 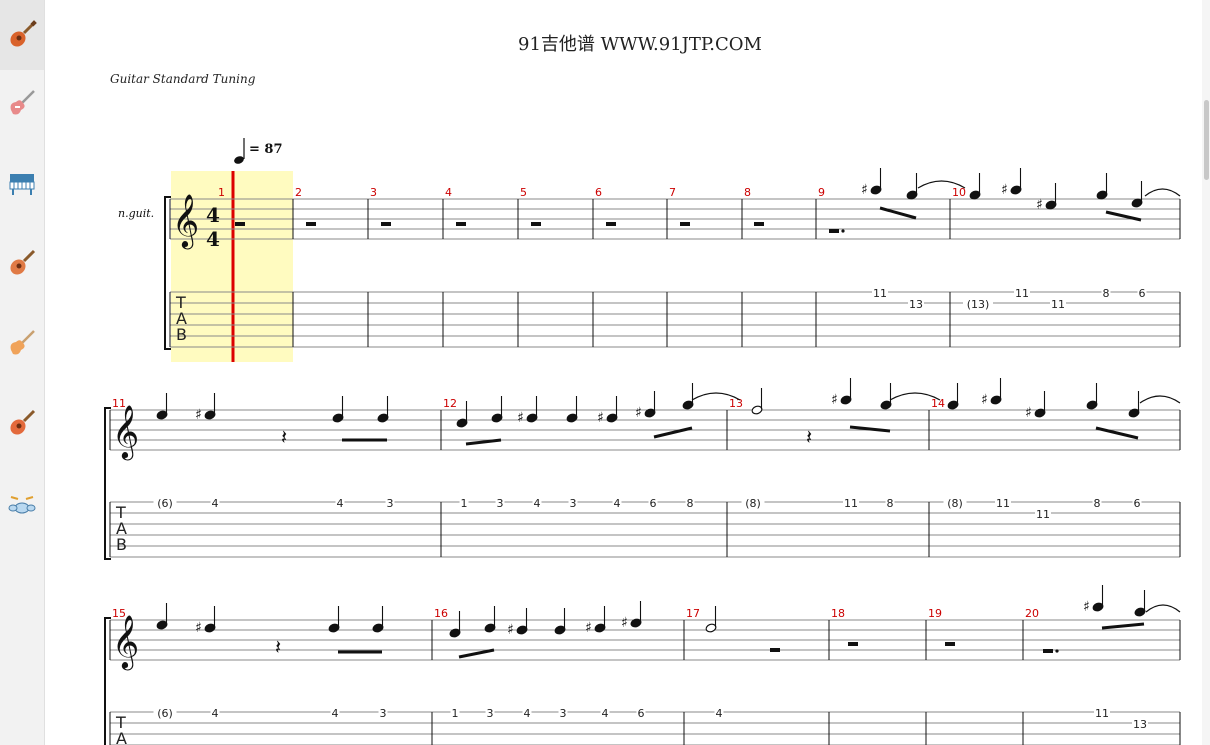 I want to click on scrollbar-thumb, so click(x=1206, y=140).